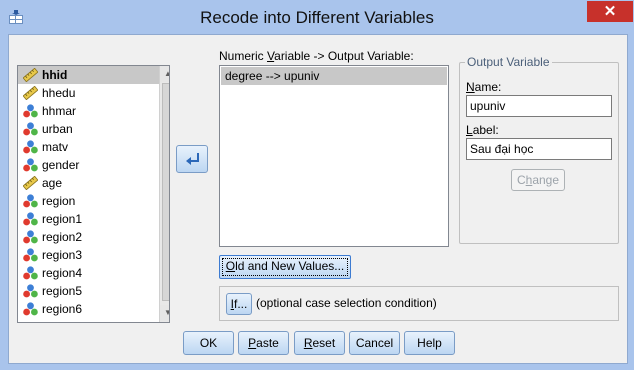 The height and width of the screenshot is (370, 634). What do you see at coordinates (93, 291) in the screenshot?
I see `list-item: region5` at bounding box center [93, 291].